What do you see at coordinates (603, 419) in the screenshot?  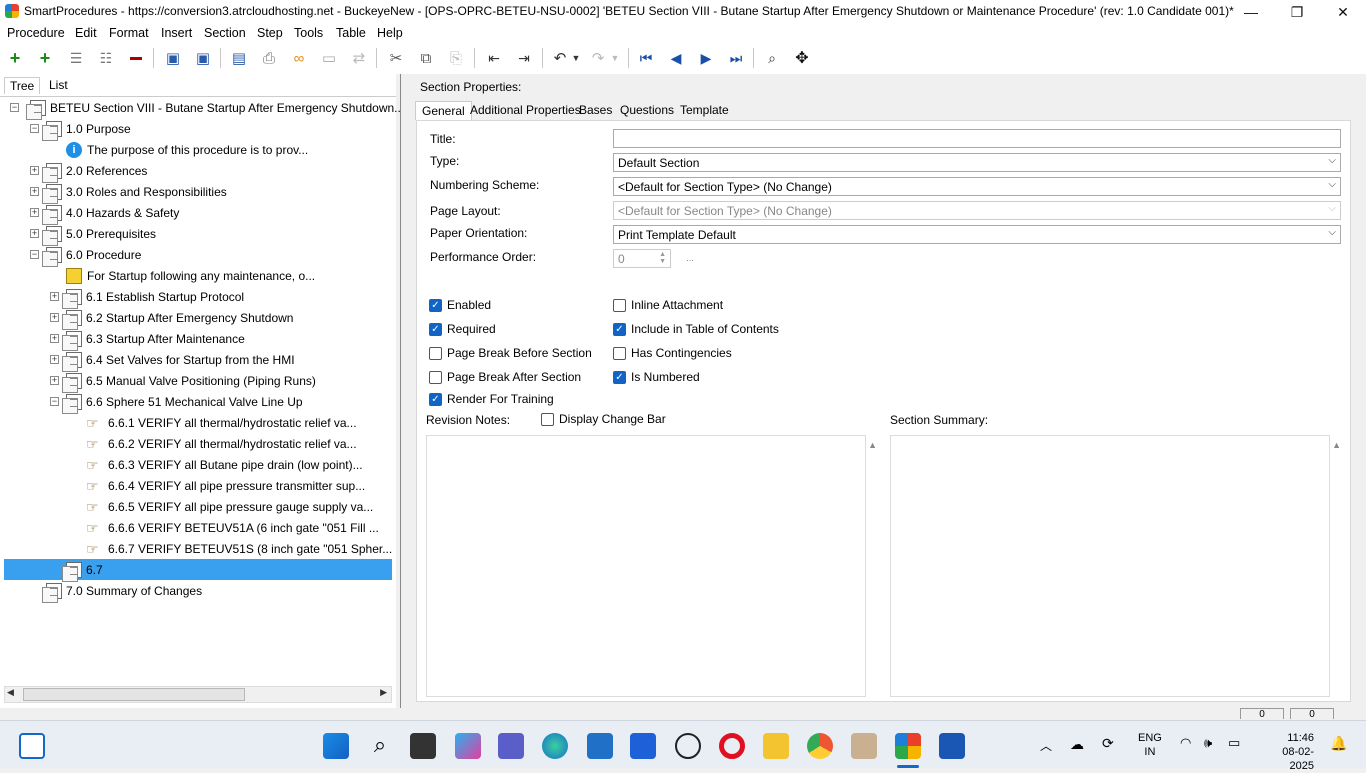 I see `display-change-bar-checkbox: Display Change Bar` at bounding box center [603, 419].